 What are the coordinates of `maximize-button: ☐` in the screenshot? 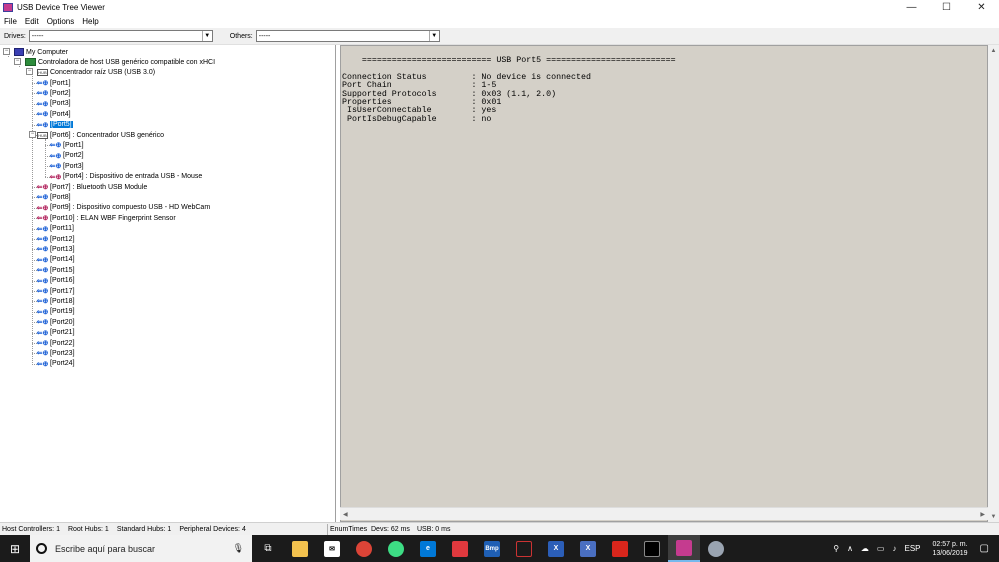 It's located at (946, 7).